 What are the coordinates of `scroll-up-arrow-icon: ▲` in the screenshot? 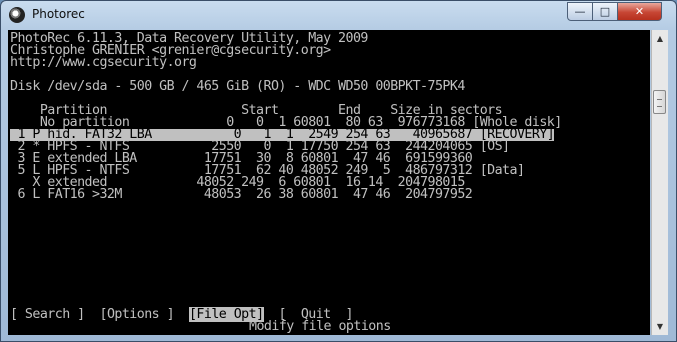 It's located at (660, 38).